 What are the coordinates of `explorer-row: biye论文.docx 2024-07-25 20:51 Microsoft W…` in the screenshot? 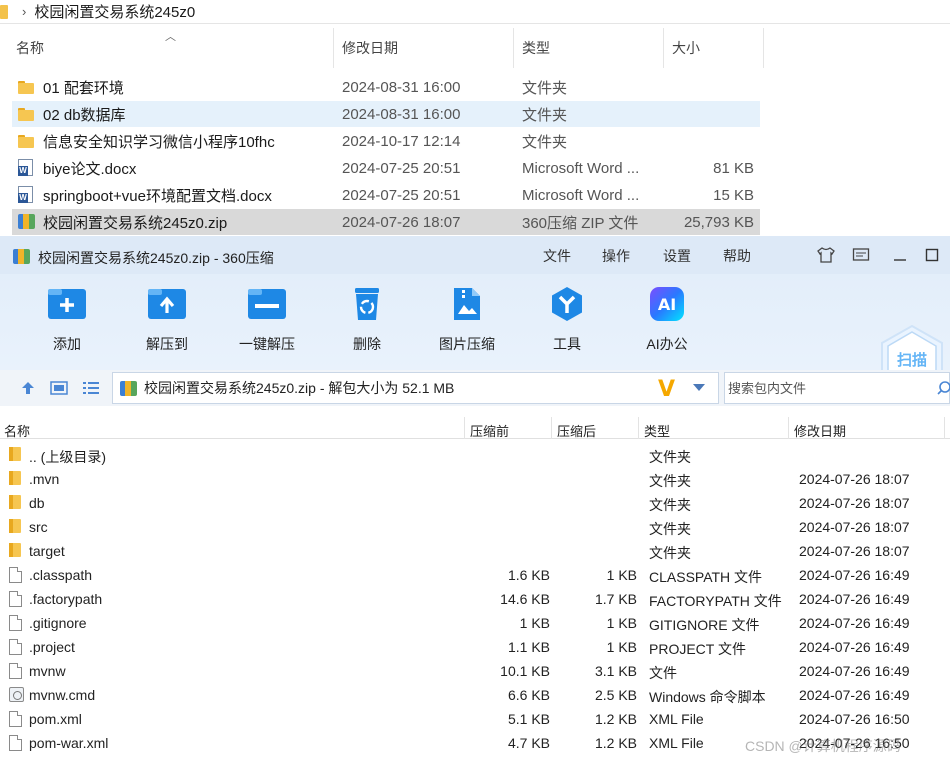 It's located at (386, 168).